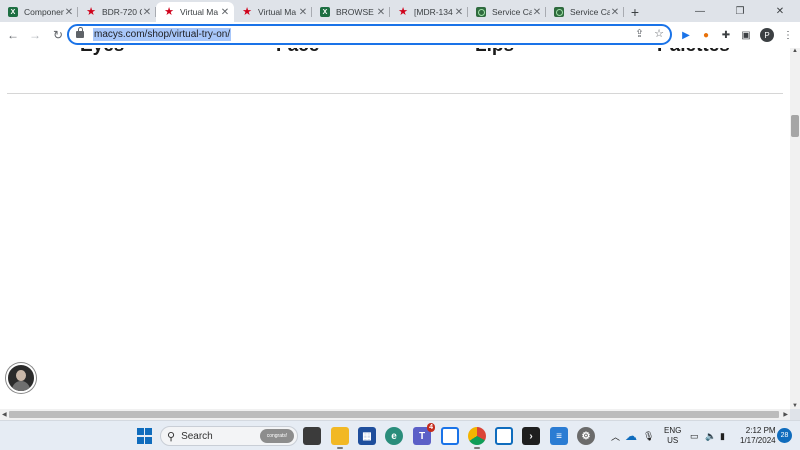 This screenshot has height=450, width=800. I want to click on extensions-puzzle-icon: ✚, so click(726, 35).